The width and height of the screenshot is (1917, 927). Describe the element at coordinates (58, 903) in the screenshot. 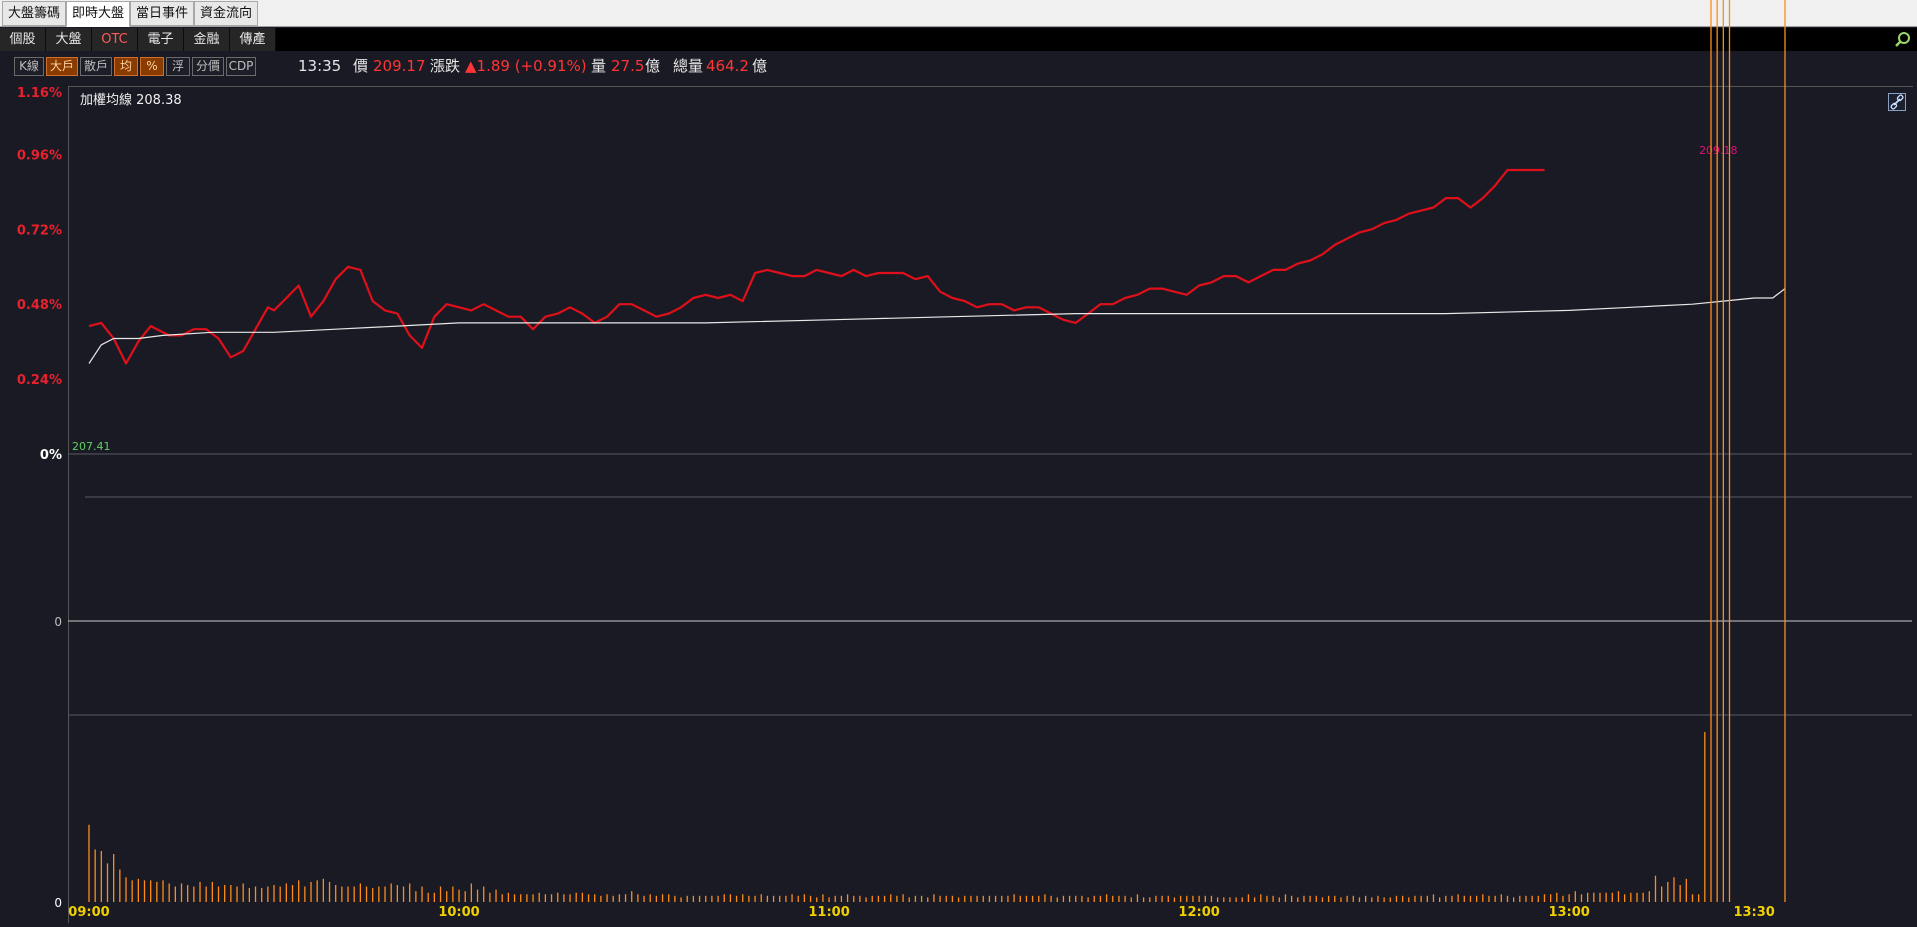

I see `volume-zero-label: 0` at that location.